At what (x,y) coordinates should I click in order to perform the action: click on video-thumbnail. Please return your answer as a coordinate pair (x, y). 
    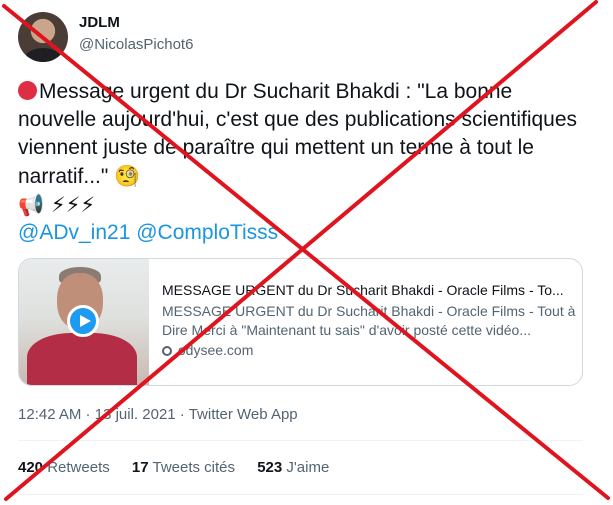
    Looking at the image, I should click on (84, 322).